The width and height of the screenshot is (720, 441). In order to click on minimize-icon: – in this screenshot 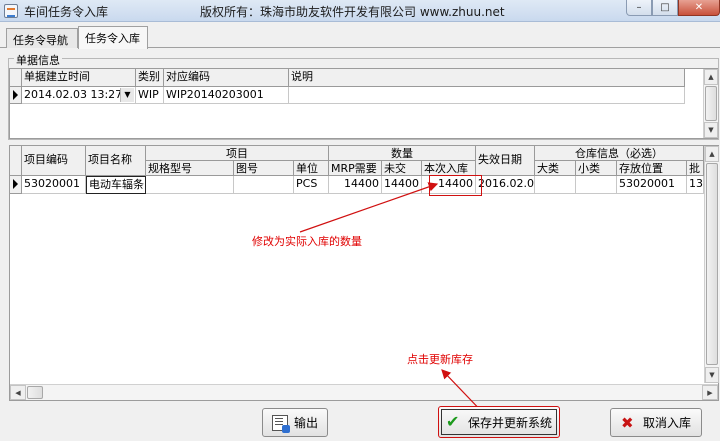, I will do `click(639, 7)`.